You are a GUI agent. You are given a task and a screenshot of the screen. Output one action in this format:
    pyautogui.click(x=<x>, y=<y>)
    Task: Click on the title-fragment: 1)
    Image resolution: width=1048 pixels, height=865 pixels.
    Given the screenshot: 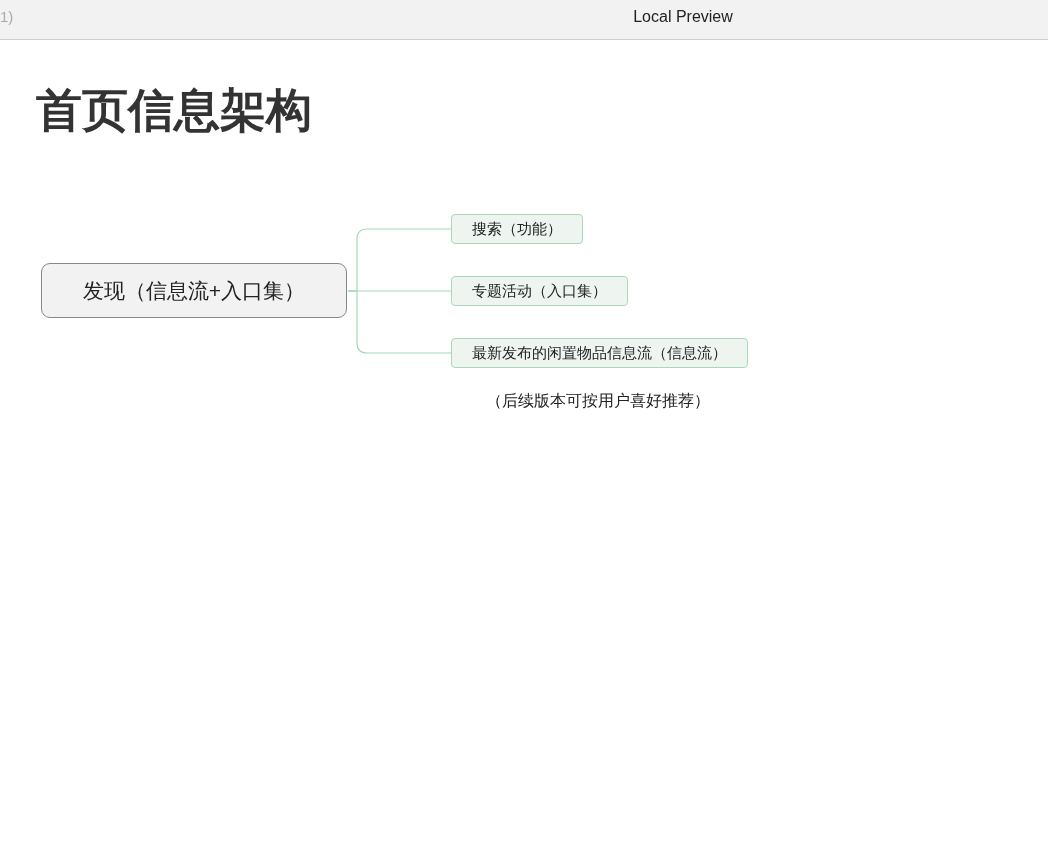 What is the action you would take?
    pyautogui.click(x=7, y=16)
    